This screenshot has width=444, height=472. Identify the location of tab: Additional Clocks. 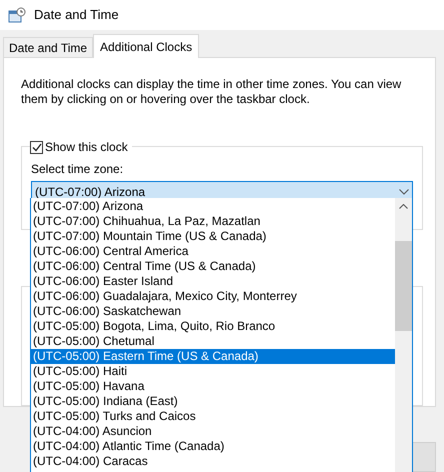
(146, 46).